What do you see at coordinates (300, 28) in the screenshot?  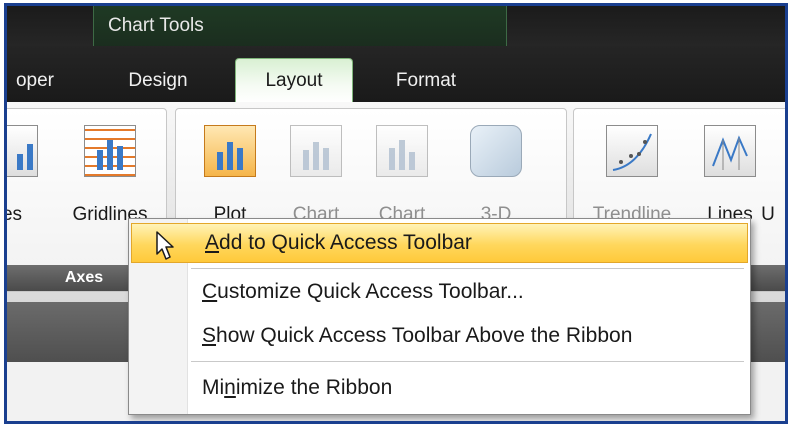 I see `chart-tools-context: Chart Tools` at bounding box center [300, 28].